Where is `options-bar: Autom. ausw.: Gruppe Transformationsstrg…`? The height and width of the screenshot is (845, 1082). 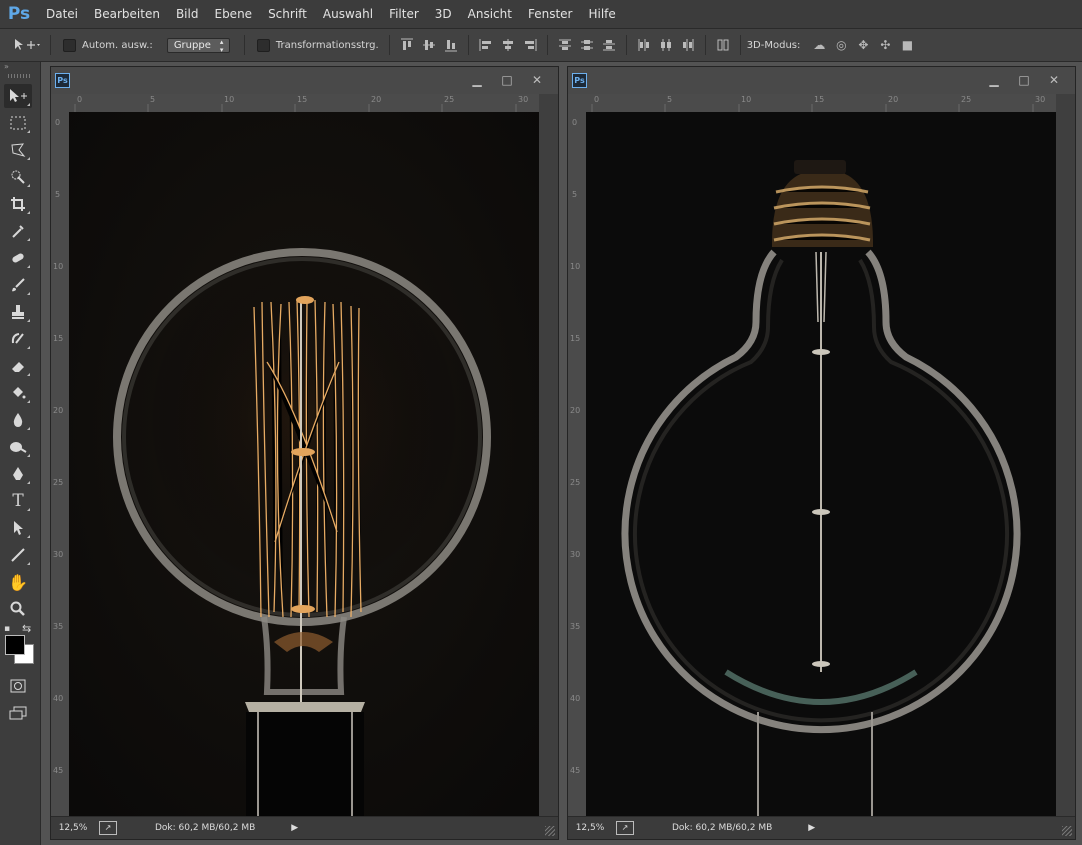
options-bar: Autom. ausw.: Gruppe Transformationsstrg… is located at coordinates (541, 45).